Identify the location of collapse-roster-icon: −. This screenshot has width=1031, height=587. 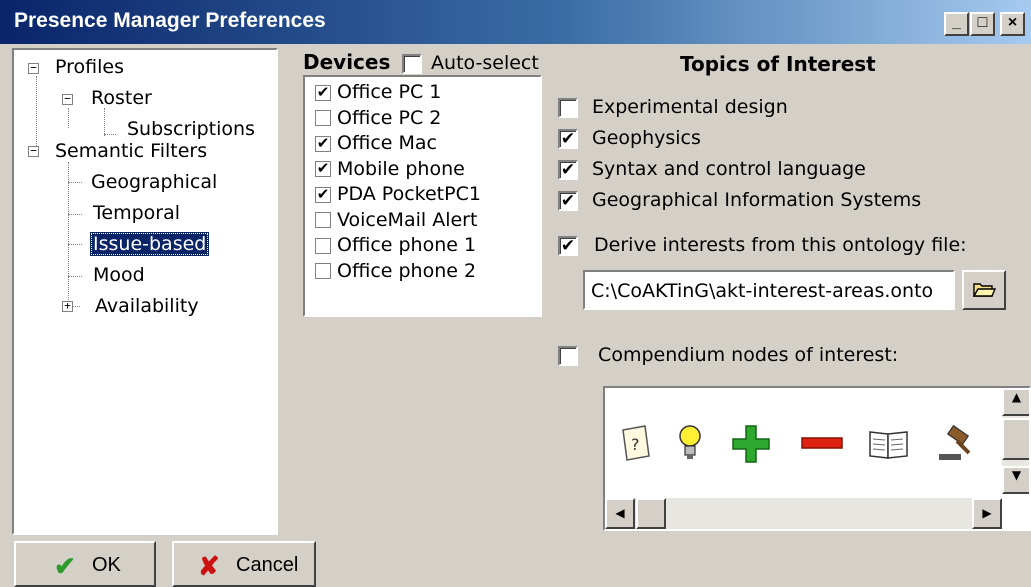
(67, 99).